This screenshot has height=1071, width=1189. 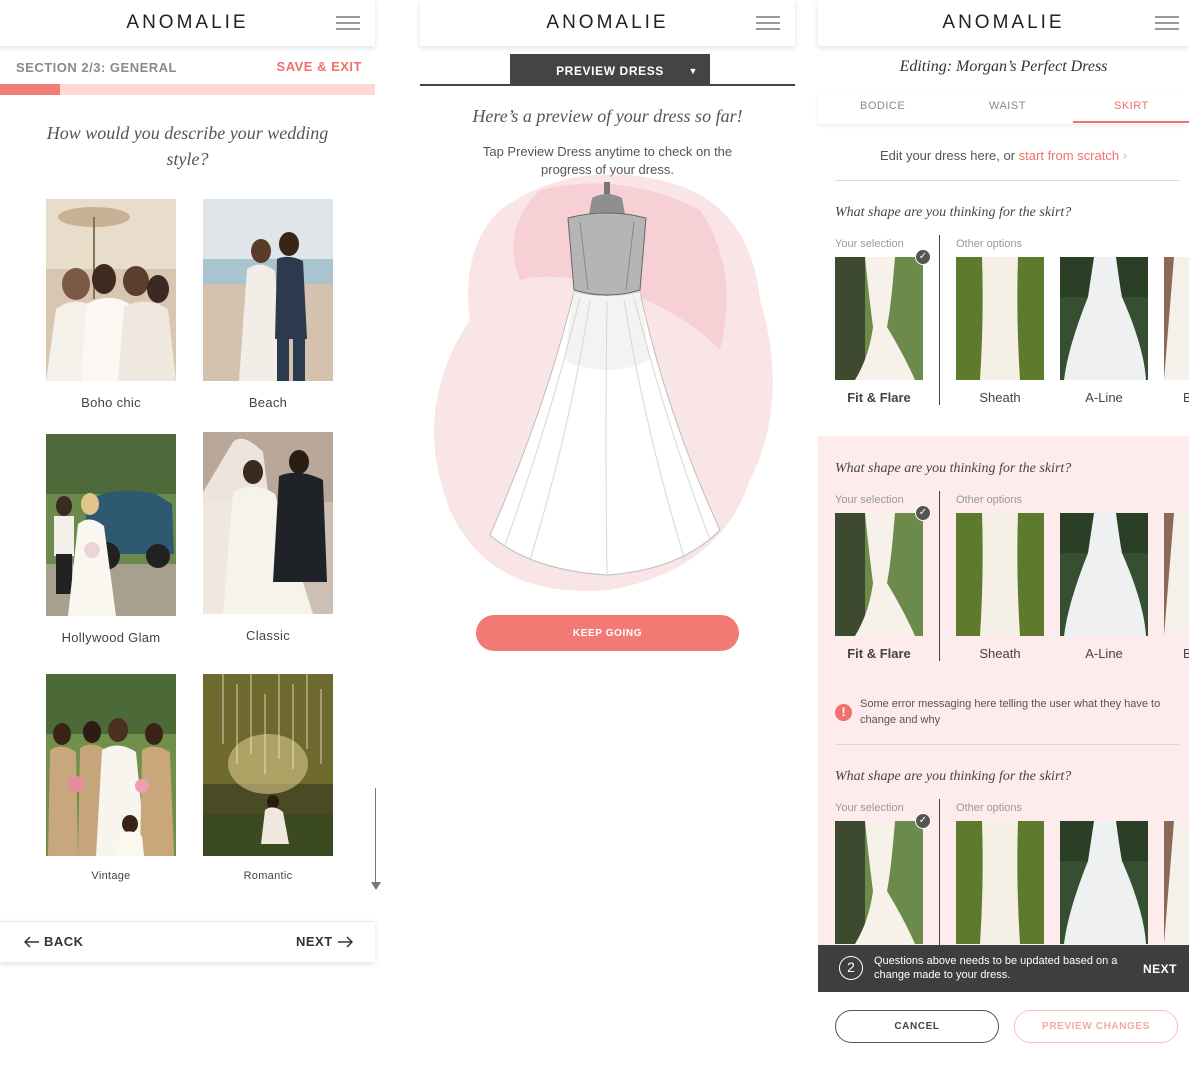 What do you see at coordinates (1186, 653) in the screenshot?
I see `option-label: Bo` at bounding box center [1186, 653].